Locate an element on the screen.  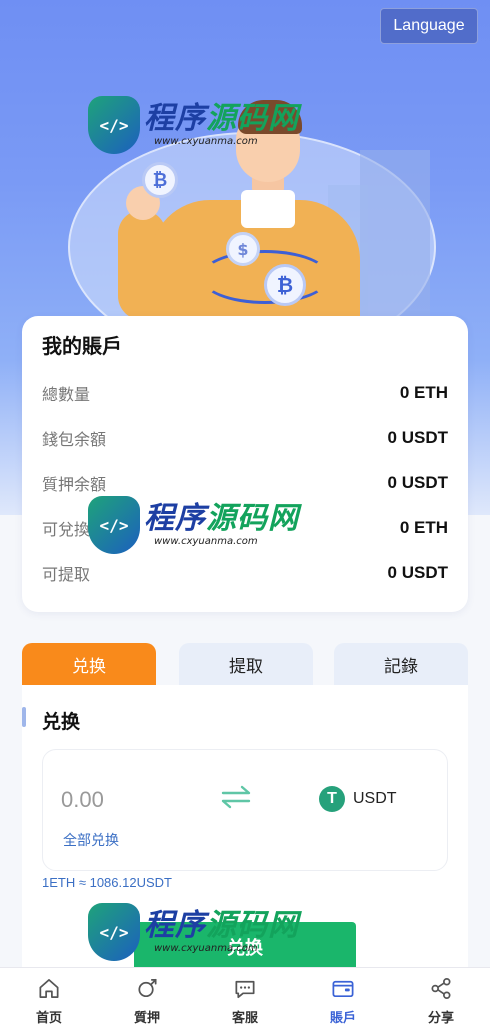
swap-icon is located at coordinates (236, 797).